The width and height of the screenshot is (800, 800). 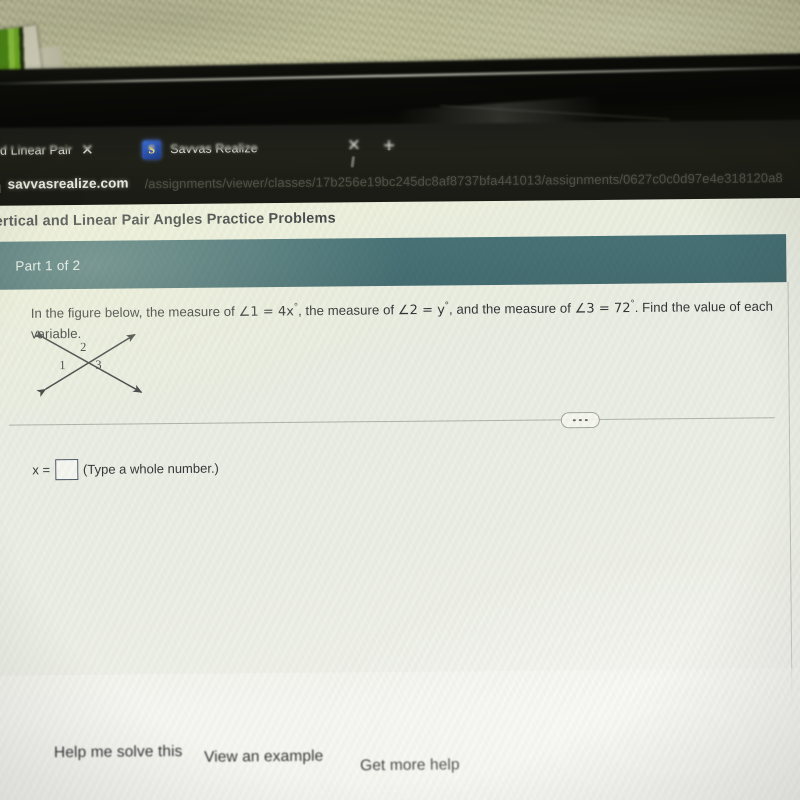 I want to click on diagram-line-b, so click(x=88, y=361).